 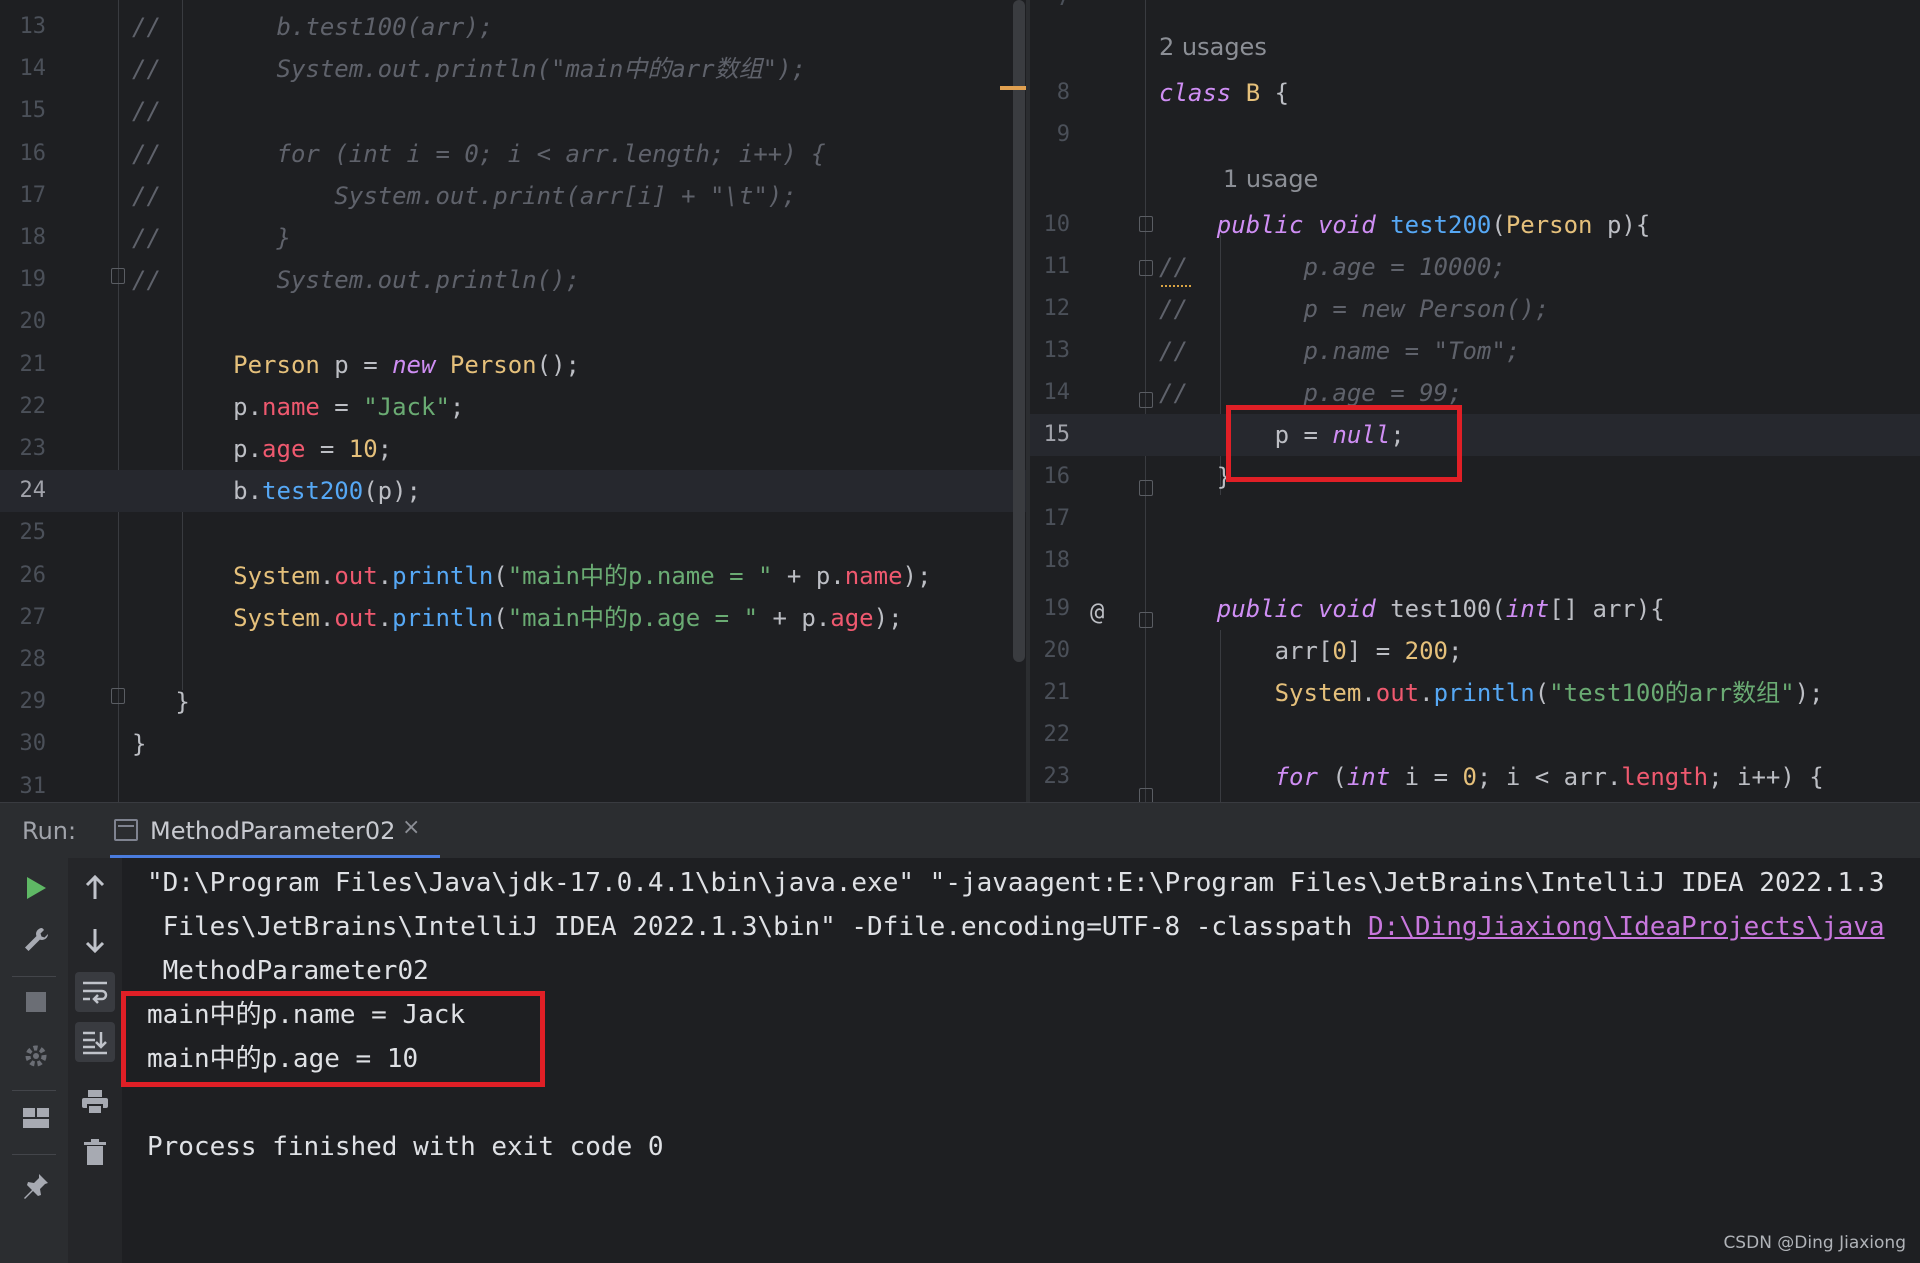 I want to click on code-line: 17 // System.out.print(arr[i] + "\t");, so click(x=513, y=196).